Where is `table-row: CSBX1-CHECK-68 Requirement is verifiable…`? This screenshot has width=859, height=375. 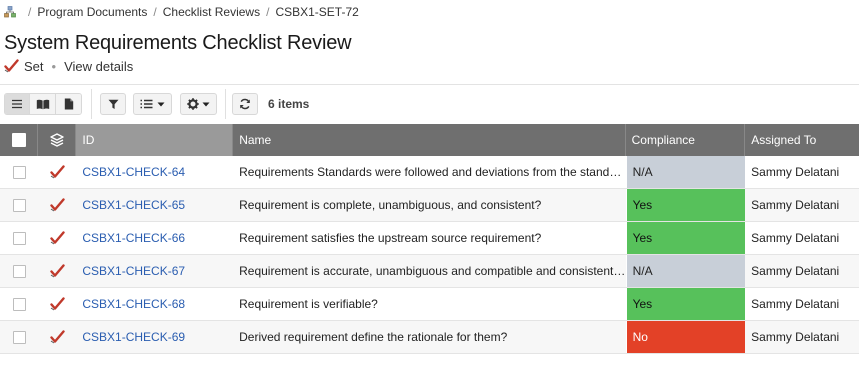 table-row: CSBX1-CHECK-68 Requirement is verifiable… is located at coordinates (429, 304).